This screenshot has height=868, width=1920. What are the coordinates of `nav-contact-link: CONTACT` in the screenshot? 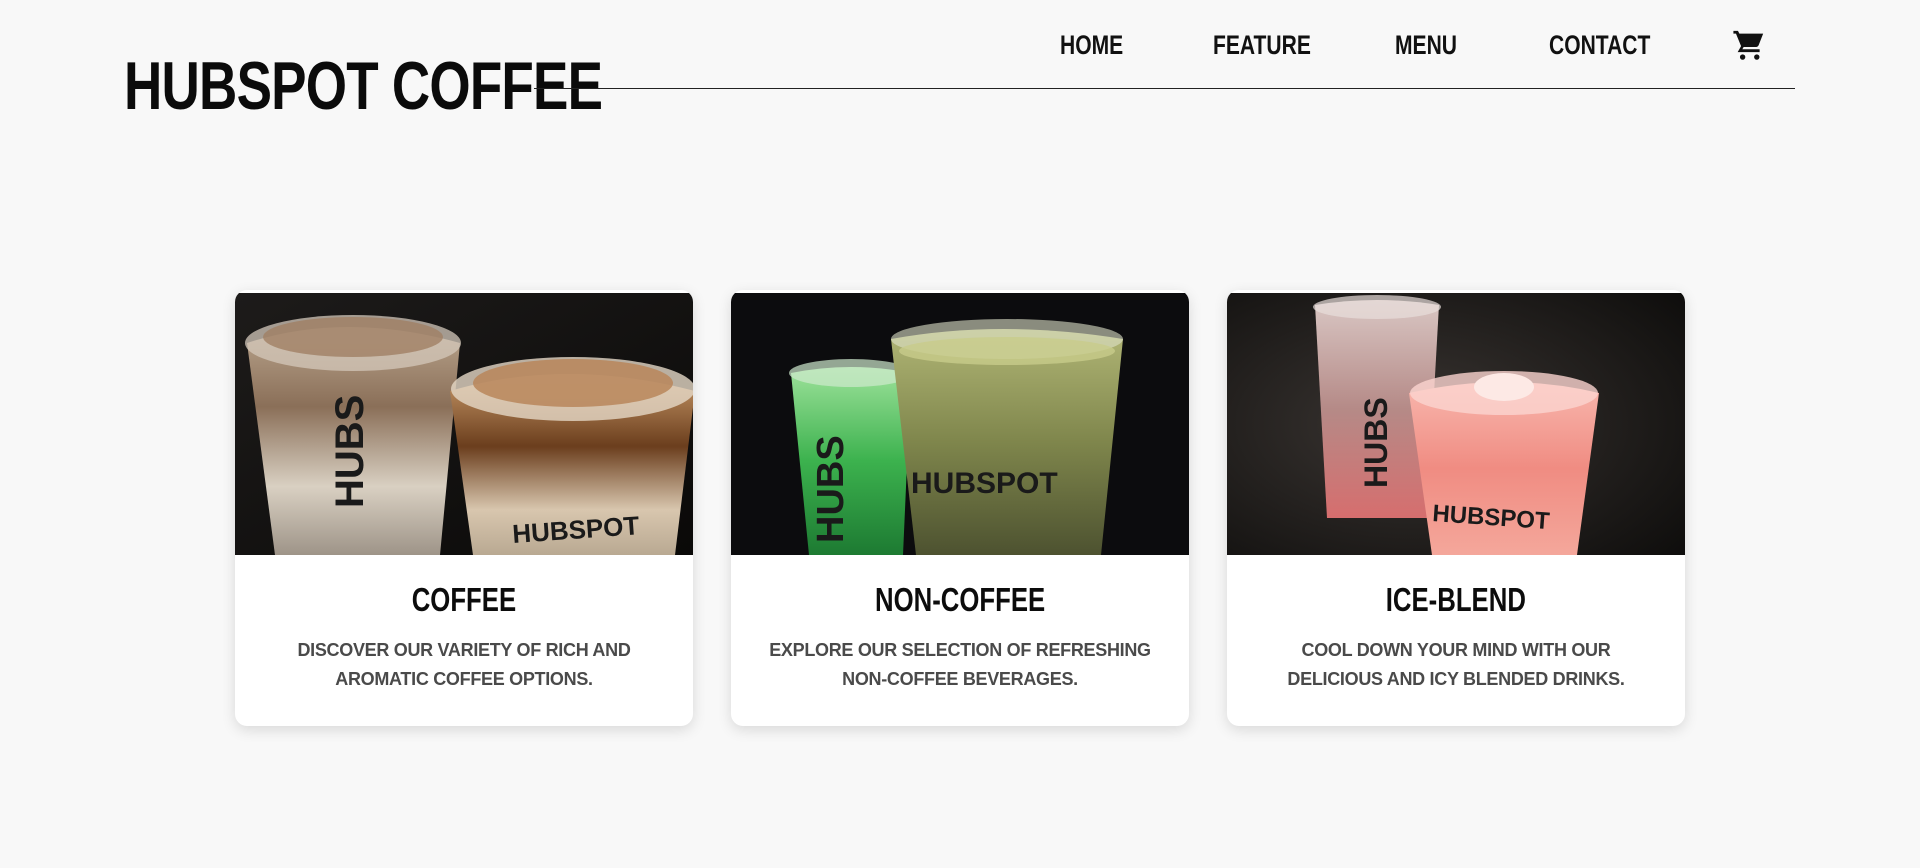 It's located at (1599, 45).